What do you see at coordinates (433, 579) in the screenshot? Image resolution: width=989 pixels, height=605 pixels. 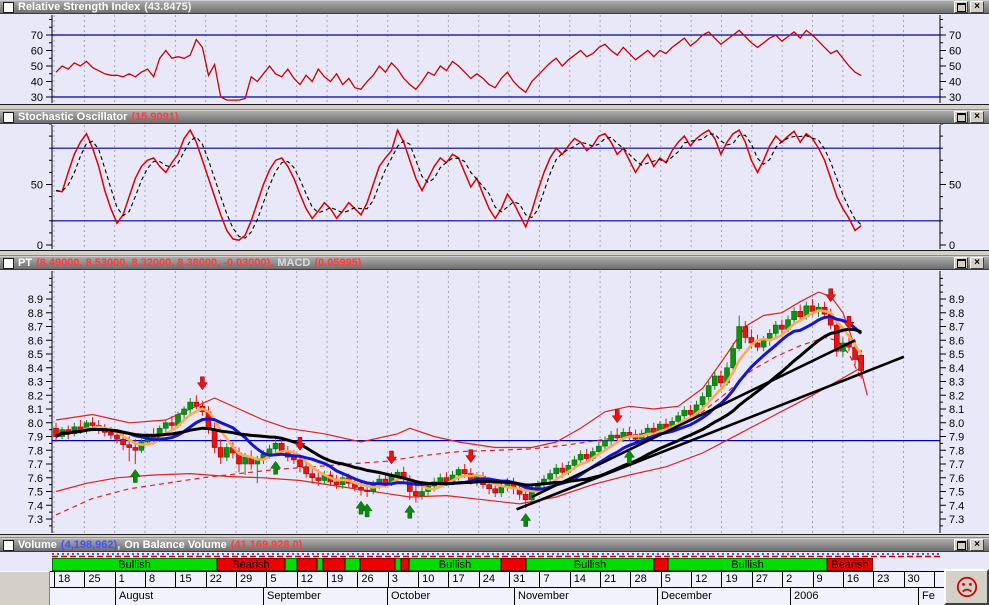 I see `week-tick-label: 10` at bounding box center [433, 579].